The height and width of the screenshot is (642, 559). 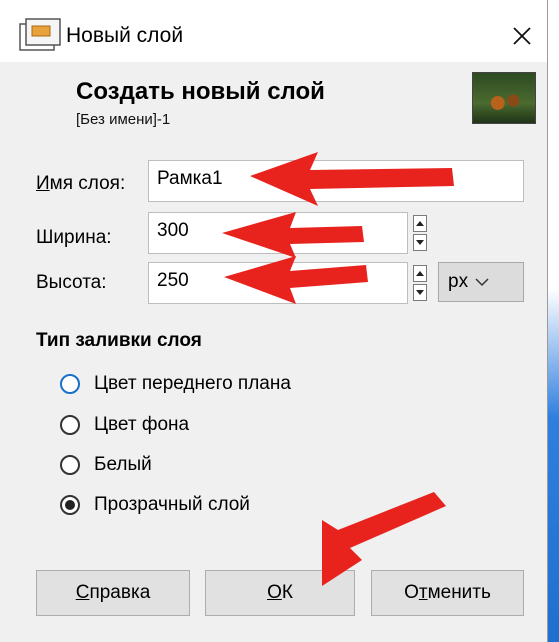 I want to click on ok-button: ОК, so click(x=280, y=593).